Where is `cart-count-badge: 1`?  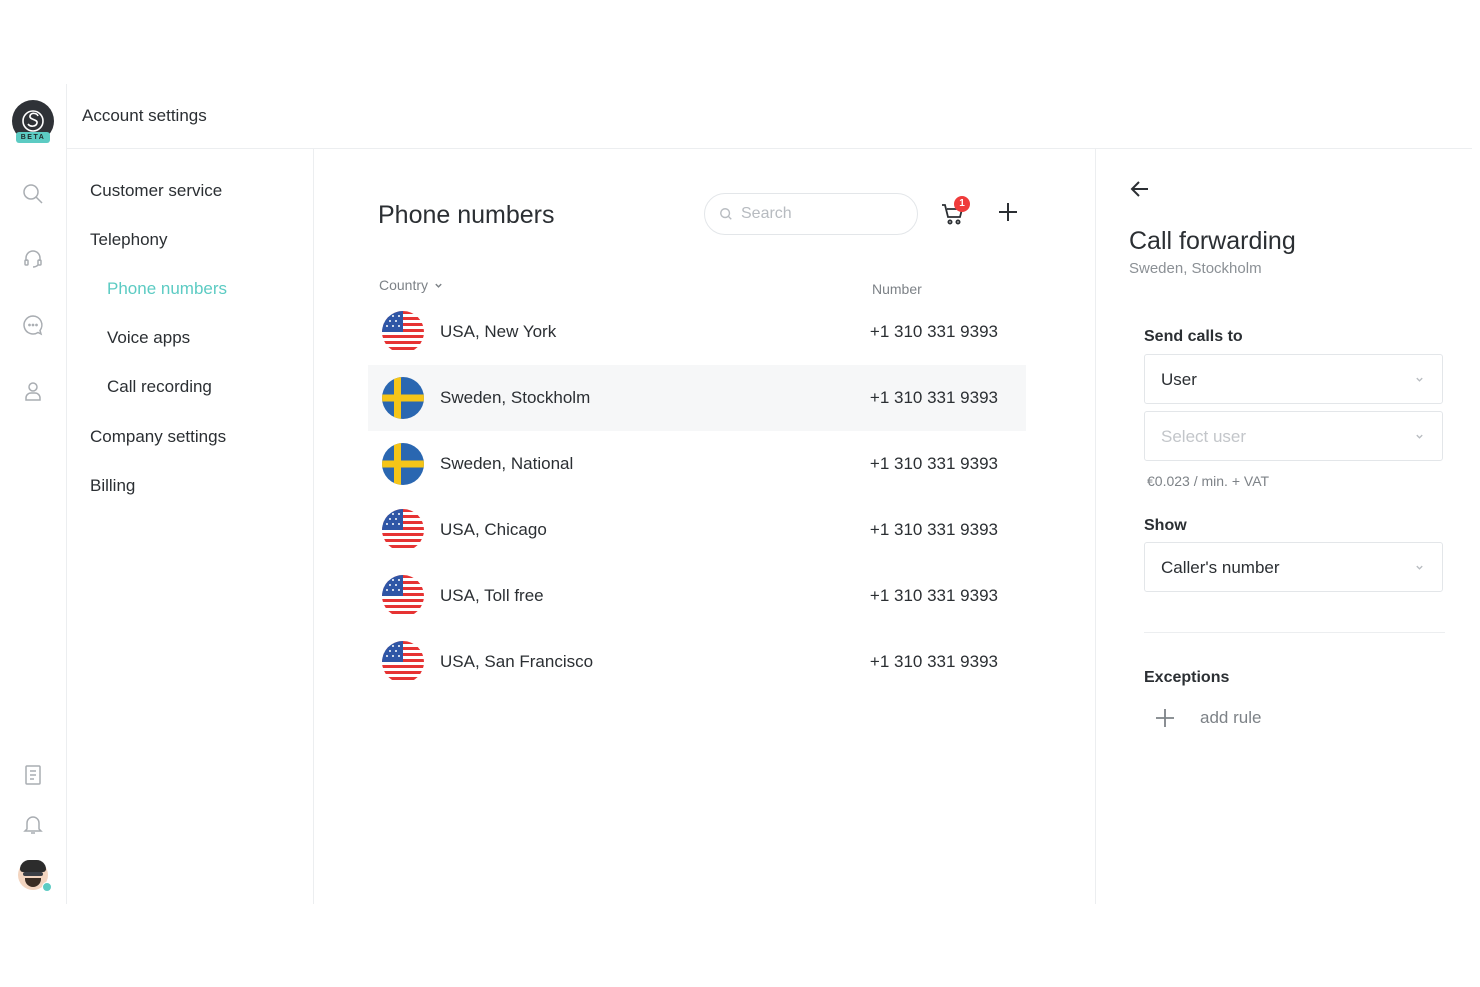
cart-count-badge: 1 is located at coordinates (962, 204).